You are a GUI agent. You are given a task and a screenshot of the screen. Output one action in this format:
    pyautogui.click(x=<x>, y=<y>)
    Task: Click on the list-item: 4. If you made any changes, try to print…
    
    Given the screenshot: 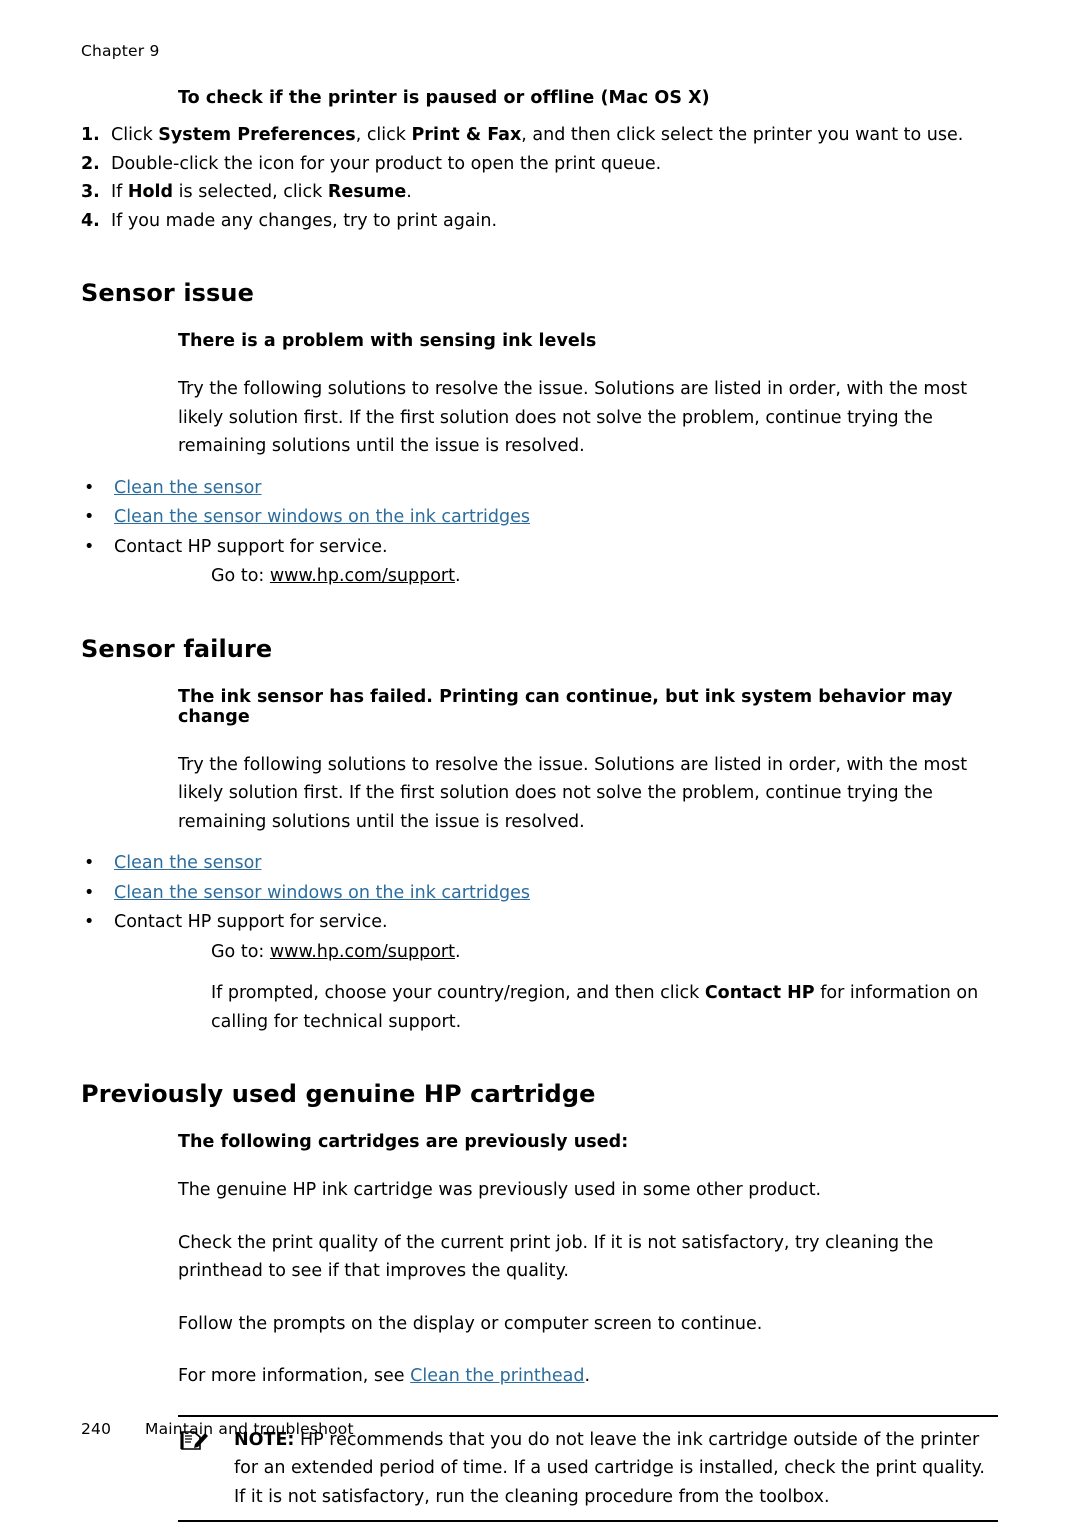 What is the action you would take?
    pyautogui.click(x=540, y=221)
    